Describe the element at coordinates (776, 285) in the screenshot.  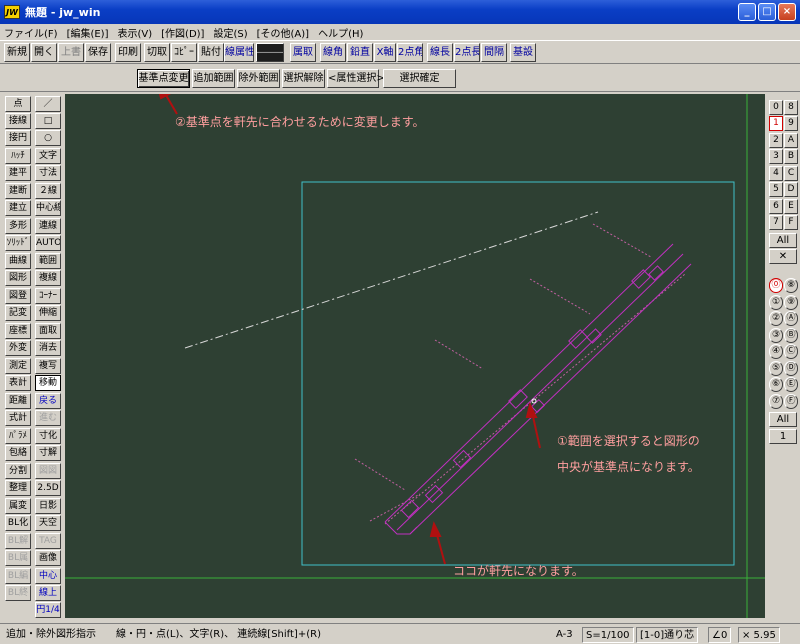
I see `layer-0: ⓪` at that location.